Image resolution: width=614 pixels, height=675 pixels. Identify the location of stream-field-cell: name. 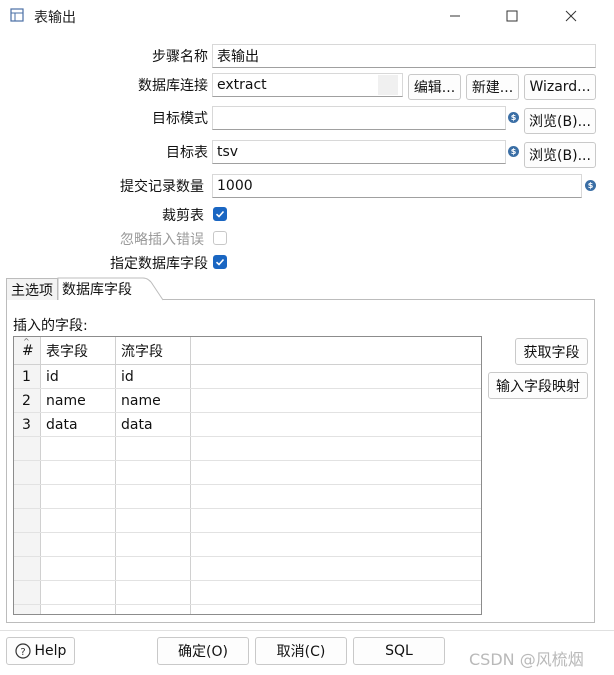
(141, 401).